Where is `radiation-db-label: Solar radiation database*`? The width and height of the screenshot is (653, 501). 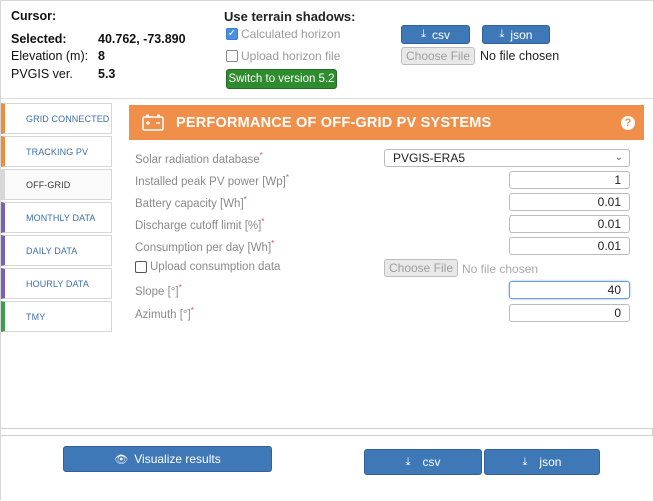
radiation-db-label: Solar radiation database* is located at coordinates (199, 158).